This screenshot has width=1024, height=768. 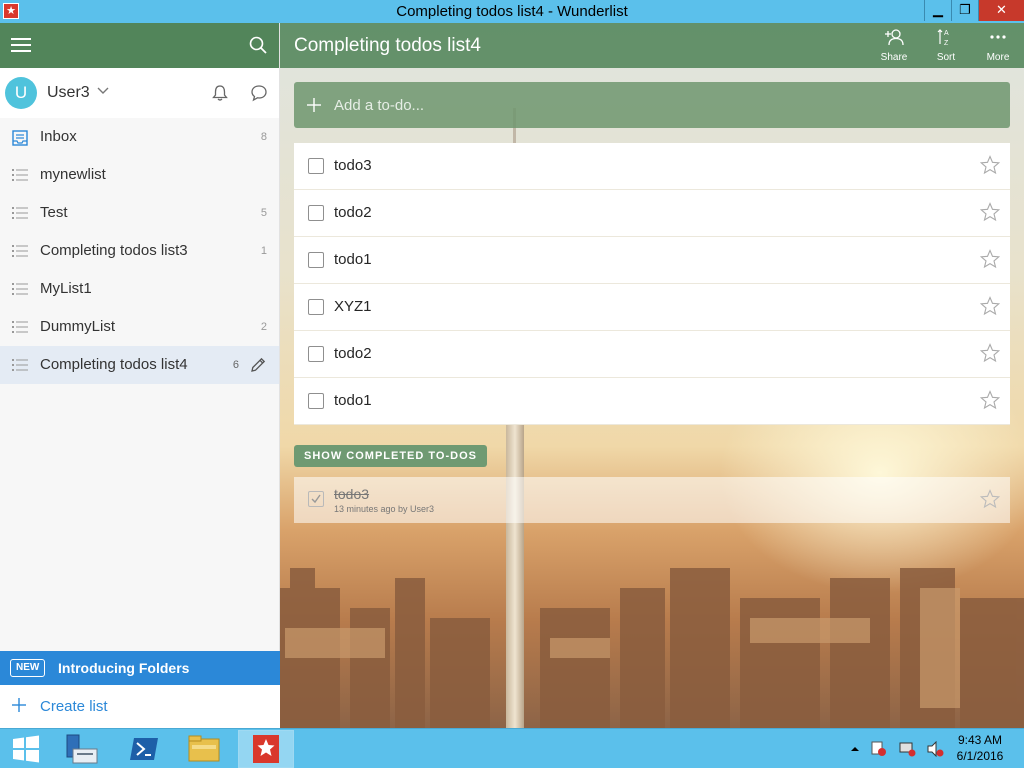 I want to click on powershell-taskbar-button, so click(x=144, y=749).